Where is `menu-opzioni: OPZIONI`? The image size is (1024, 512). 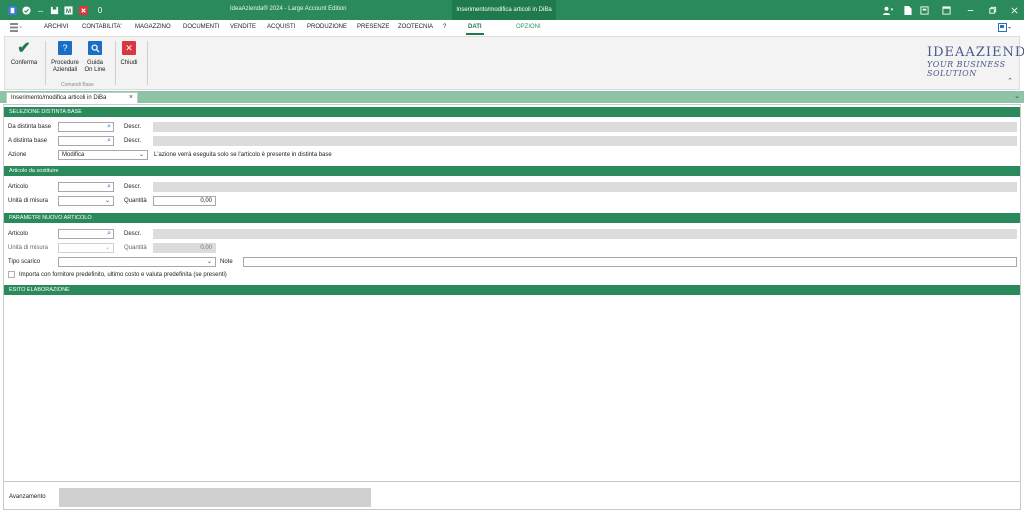
menu-opzioni: OPZIONI is located at coordinates (528, 27).